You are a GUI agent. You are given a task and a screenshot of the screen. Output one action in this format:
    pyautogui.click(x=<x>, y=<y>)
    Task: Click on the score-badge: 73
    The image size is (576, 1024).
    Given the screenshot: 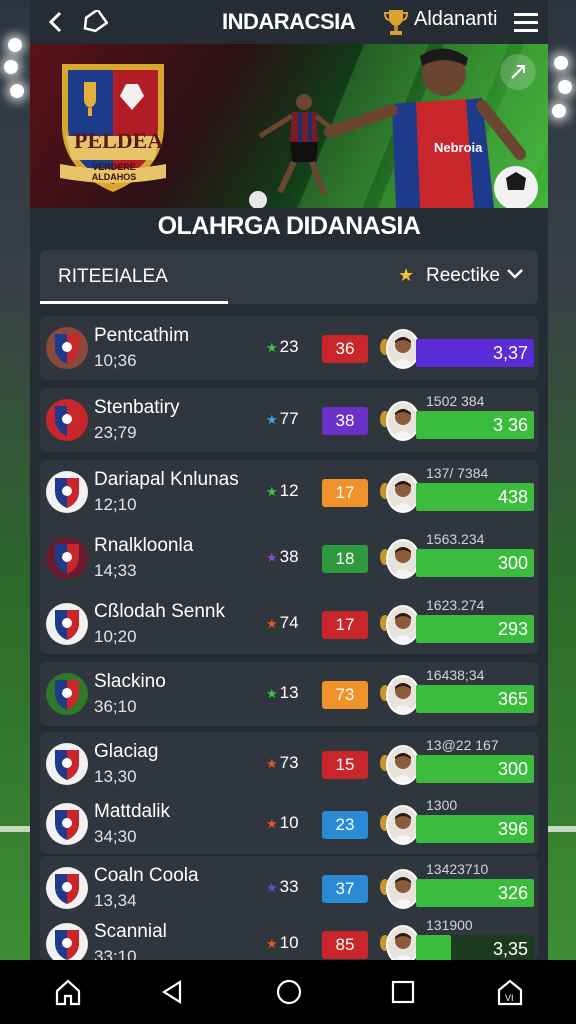 What is the action you would take?
    pyautogui.click(x=345, y=695)
    